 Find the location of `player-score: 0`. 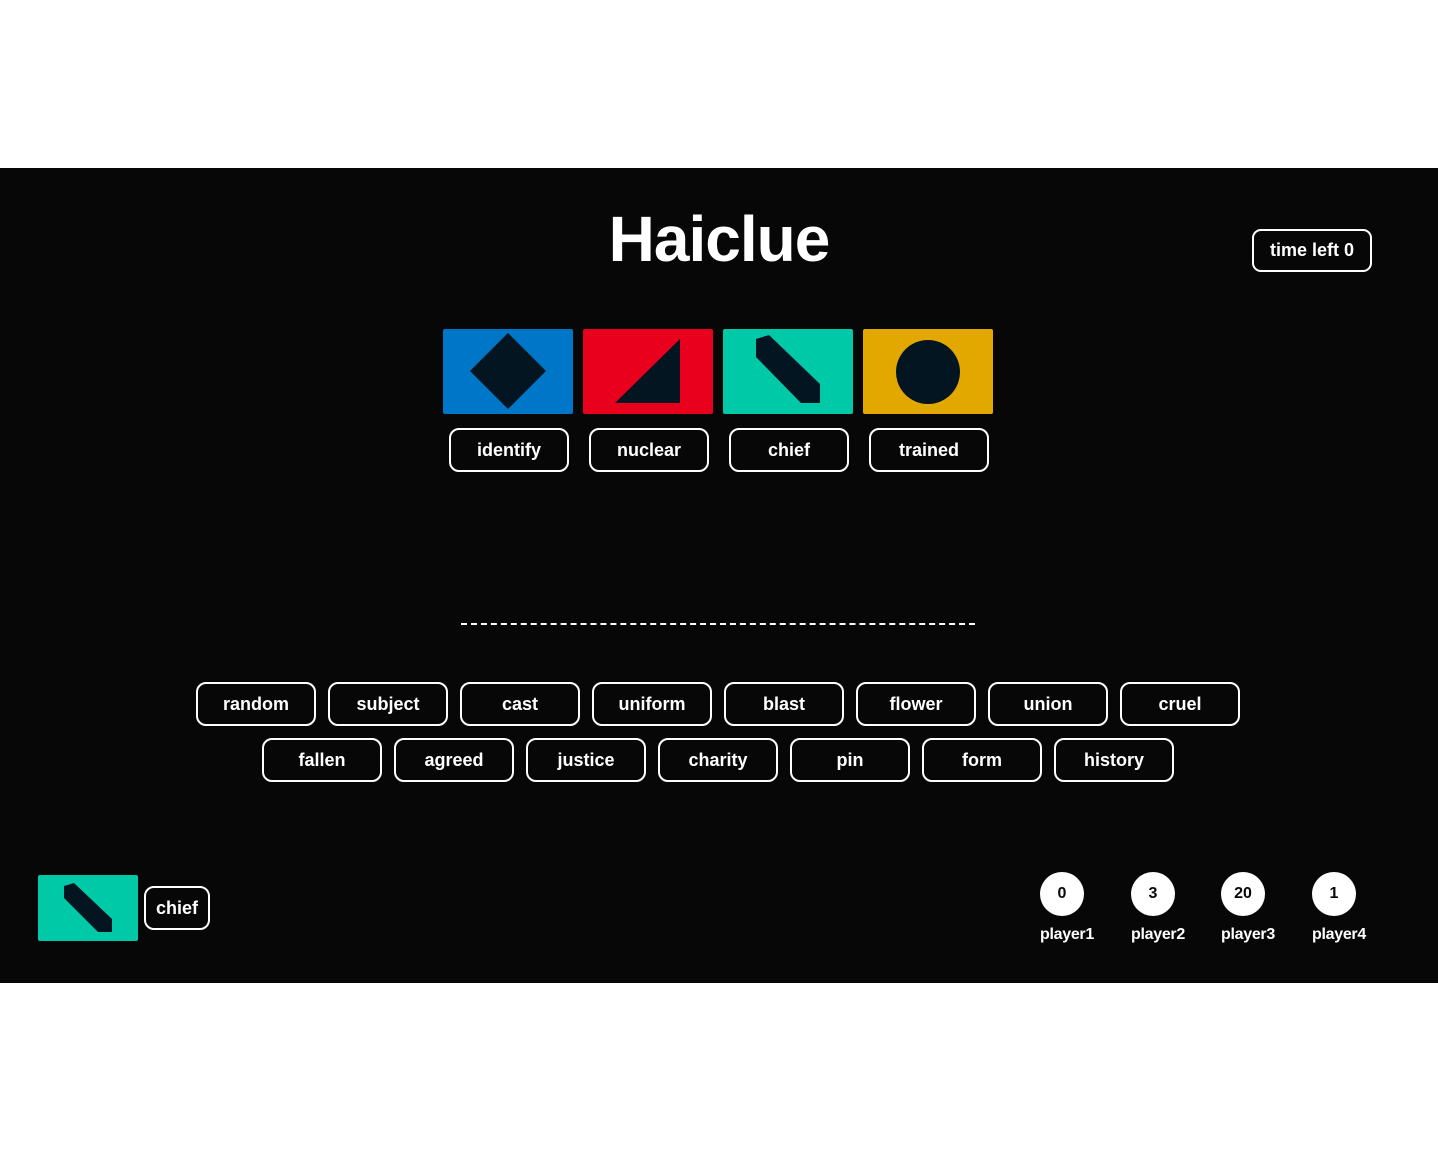

player-score: 0 is located at coordinates (1062, 894).